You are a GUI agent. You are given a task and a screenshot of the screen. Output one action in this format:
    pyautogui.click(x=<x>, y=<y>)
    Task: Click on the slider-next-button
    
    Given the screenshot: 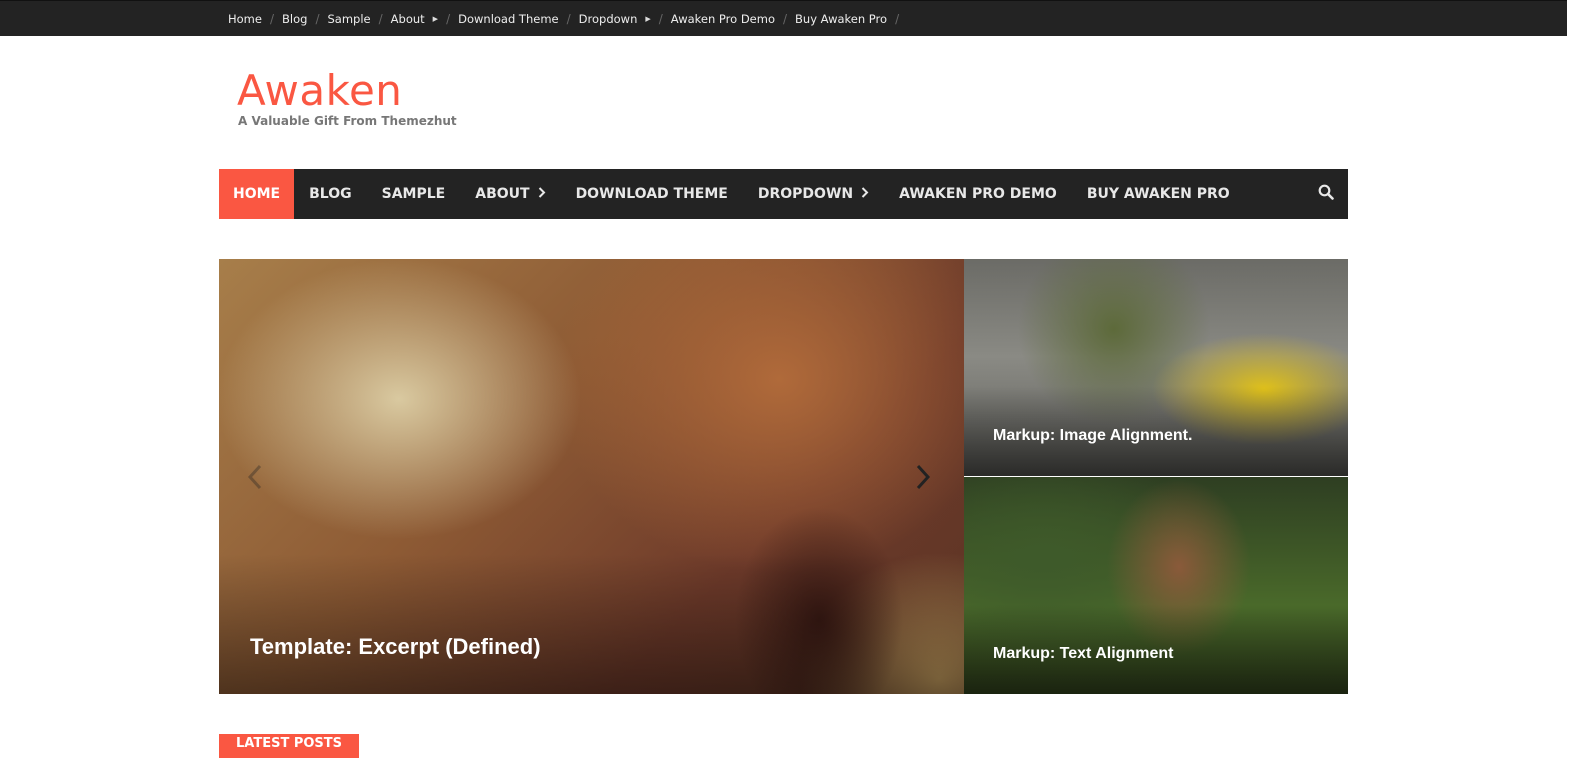 What is the action you would take?
    pyautogui.click(x=923, y=479)
    